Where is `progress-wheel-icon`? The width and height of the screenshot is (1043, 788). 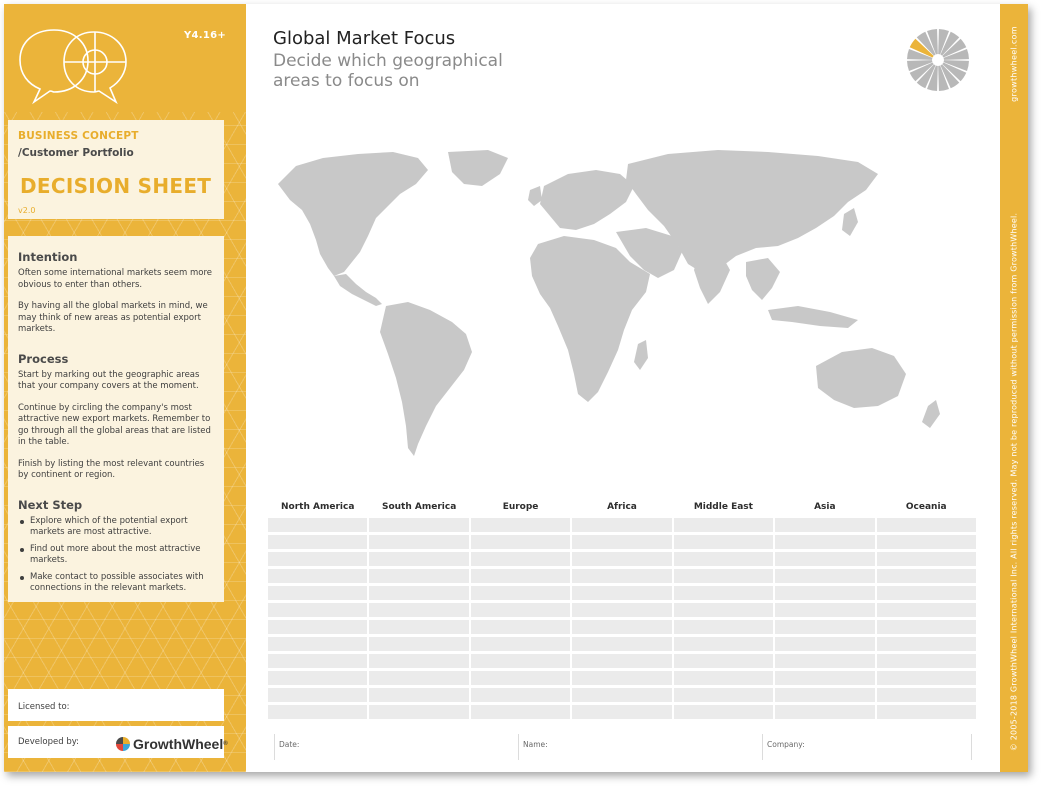
progress-wheel-icon is located at coordinates (938, 60).